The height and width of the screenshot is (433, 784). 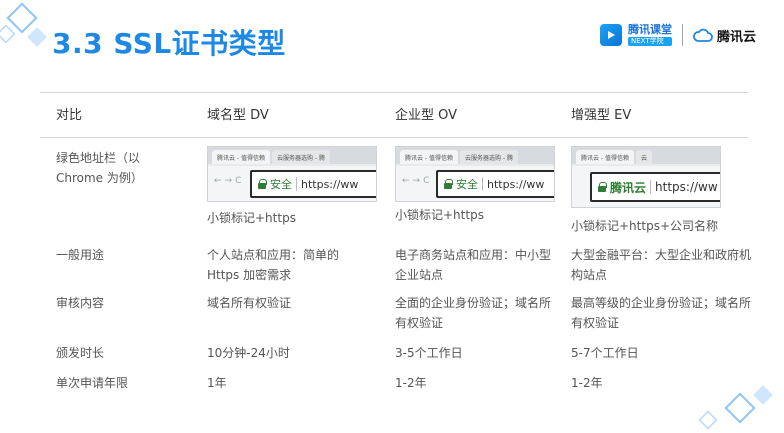 I want to click on play-icon, so click(x=610, y=35).